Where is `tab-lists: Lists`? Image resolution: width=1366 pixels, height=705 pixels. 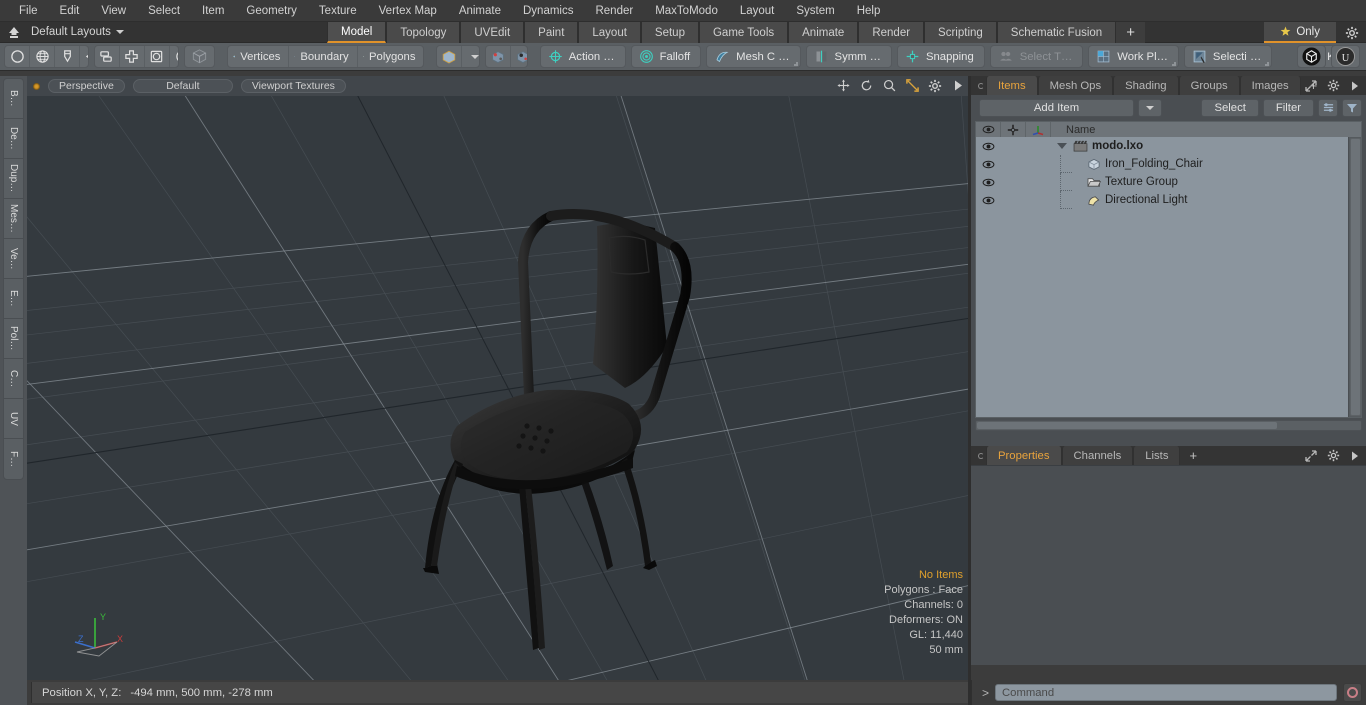
tab-lists: Lists is located at coordinates (1157, 455).